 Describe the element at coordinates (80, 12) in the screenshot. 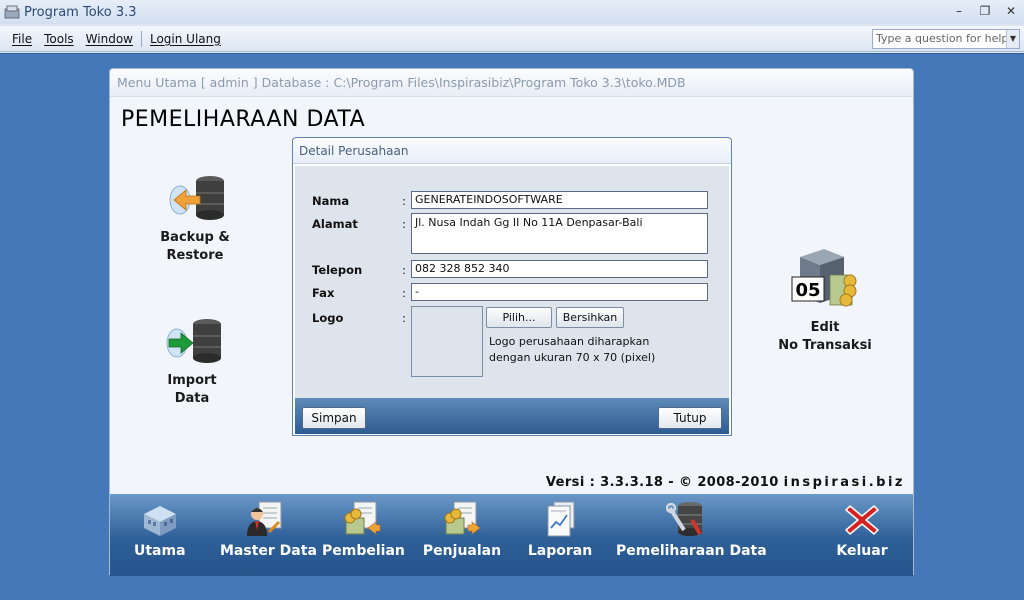

I see `app-title: Program Toko 3.3` at that location.